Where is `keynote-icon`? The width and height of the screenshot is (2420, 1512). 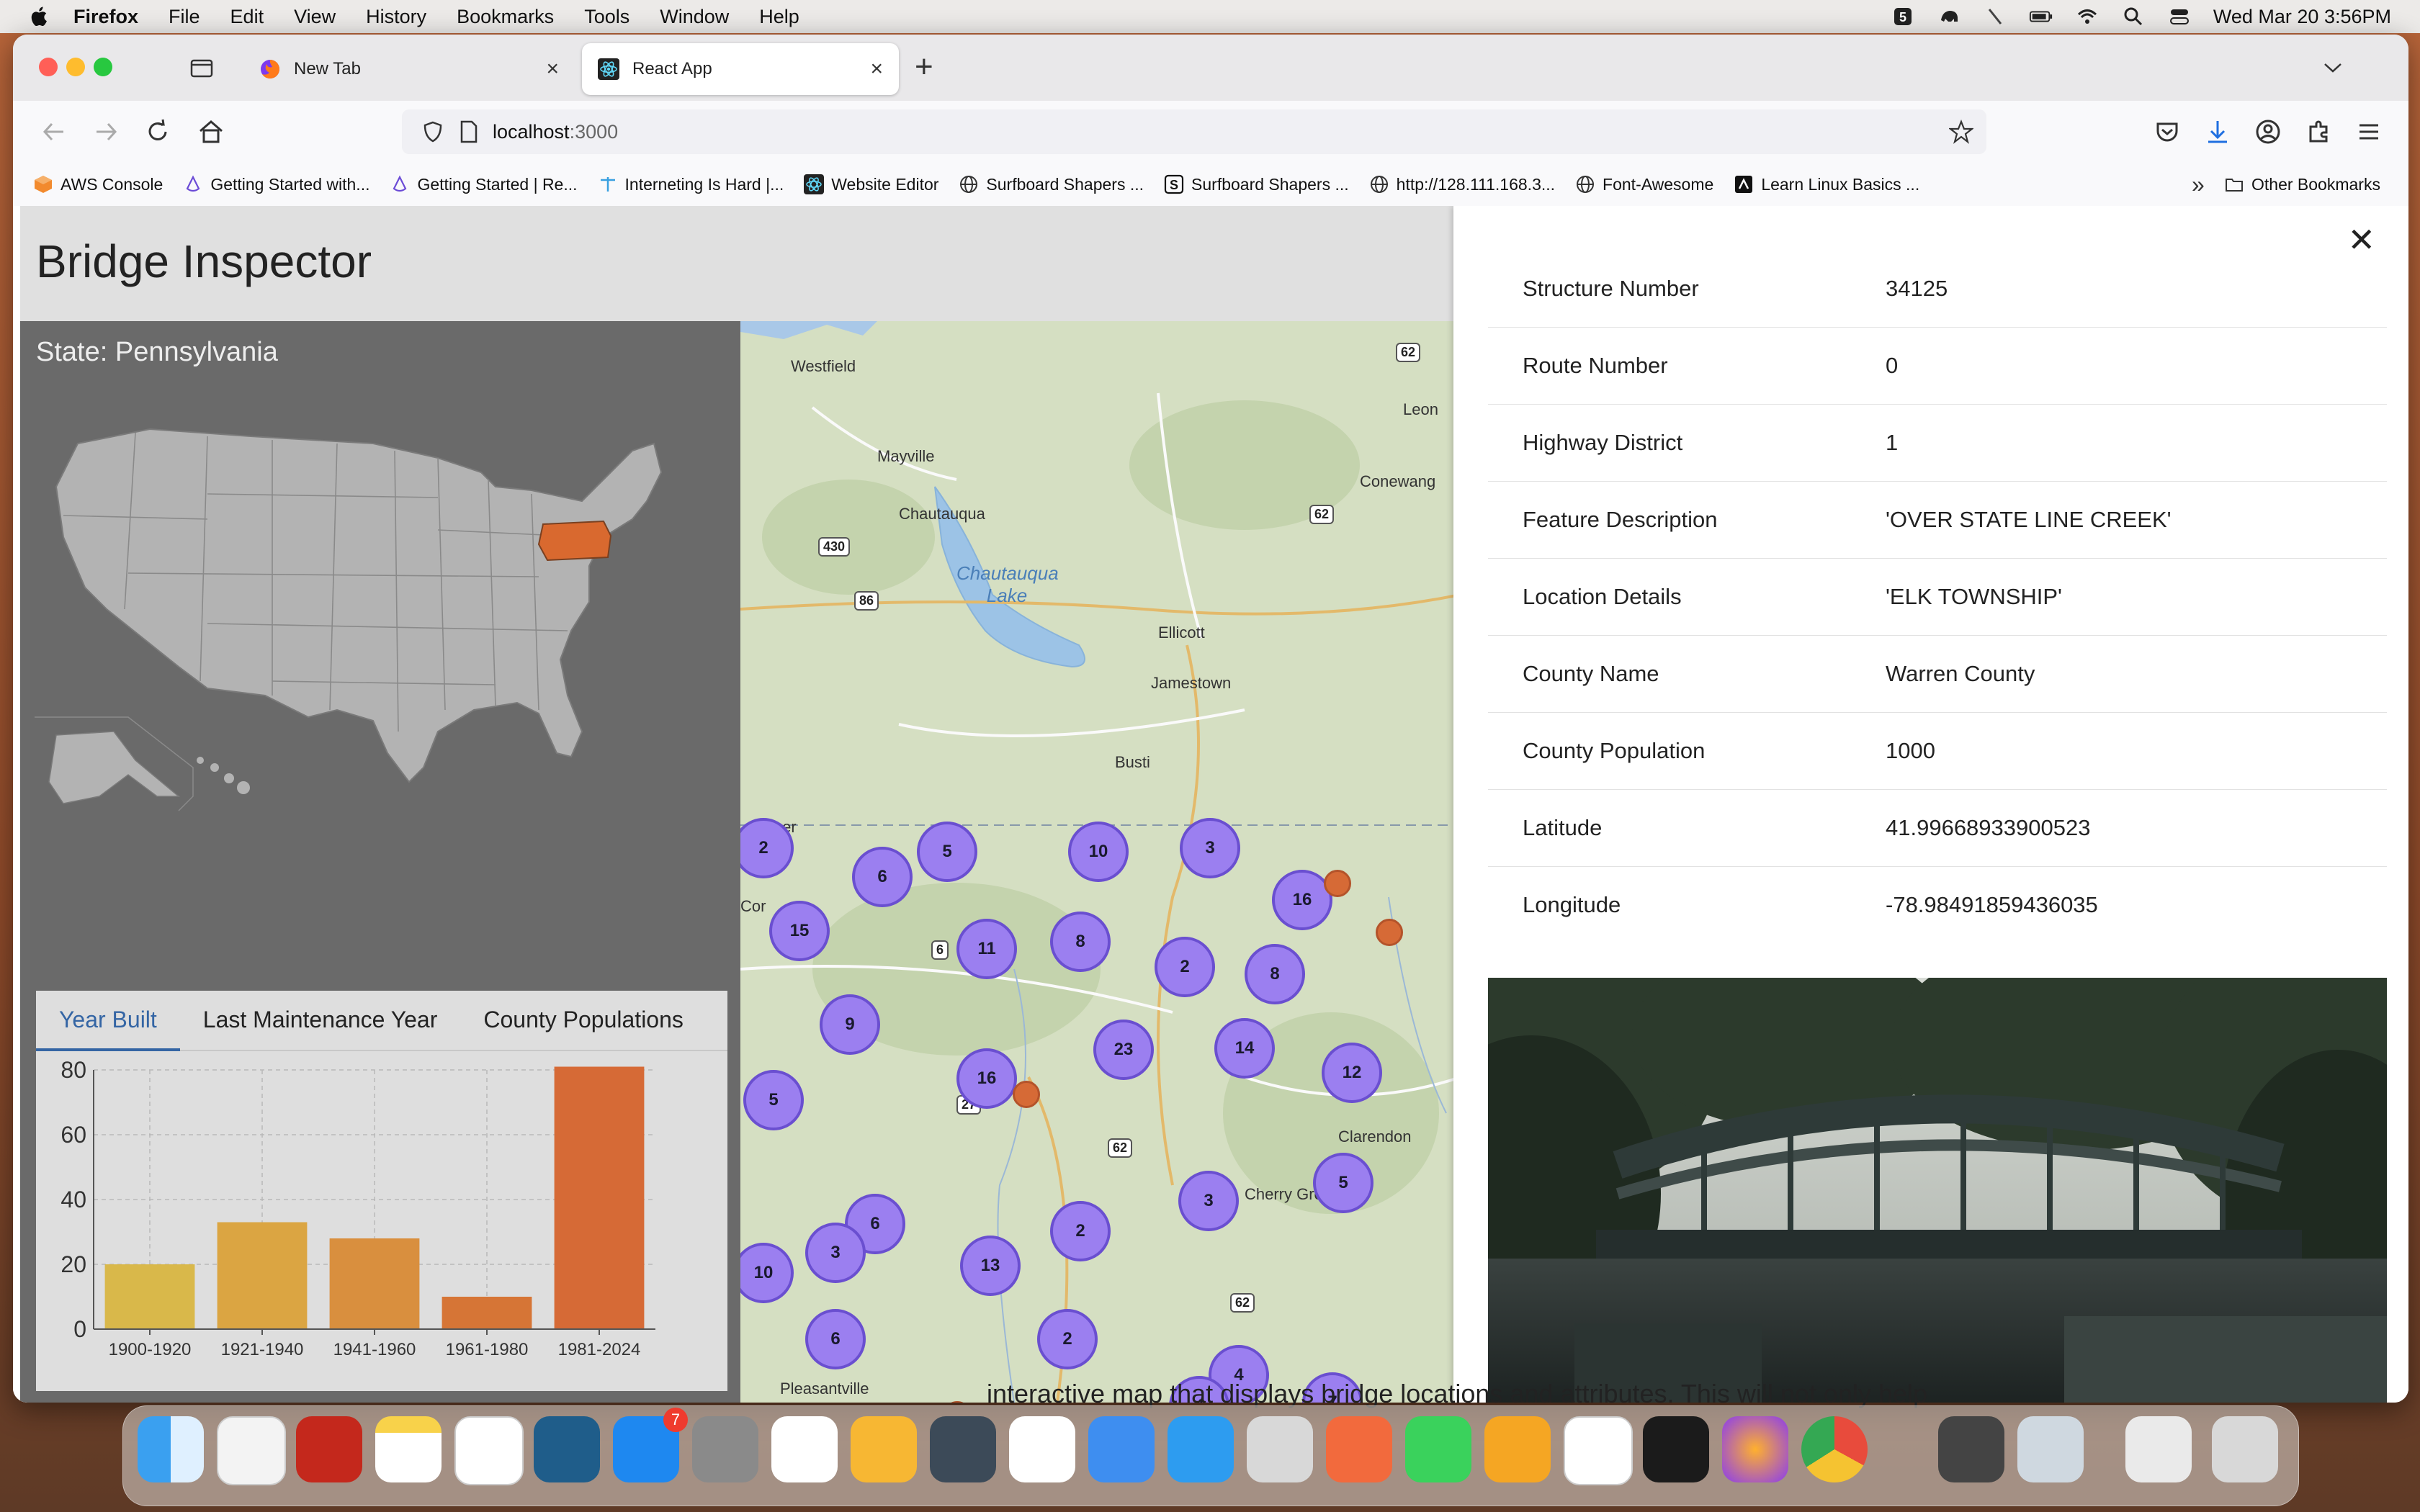 keynote-icon is located at coordinates (1121, 1449).